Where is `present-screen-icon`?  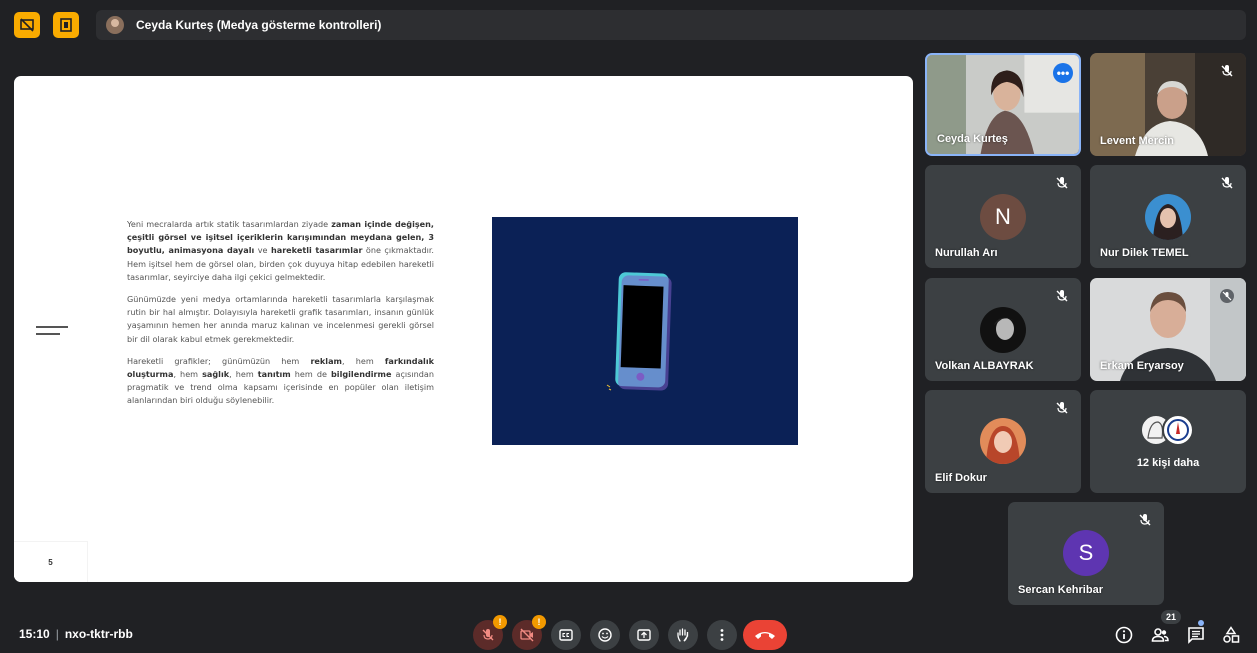
present-screen-icon is located at coordinates (644, 635).